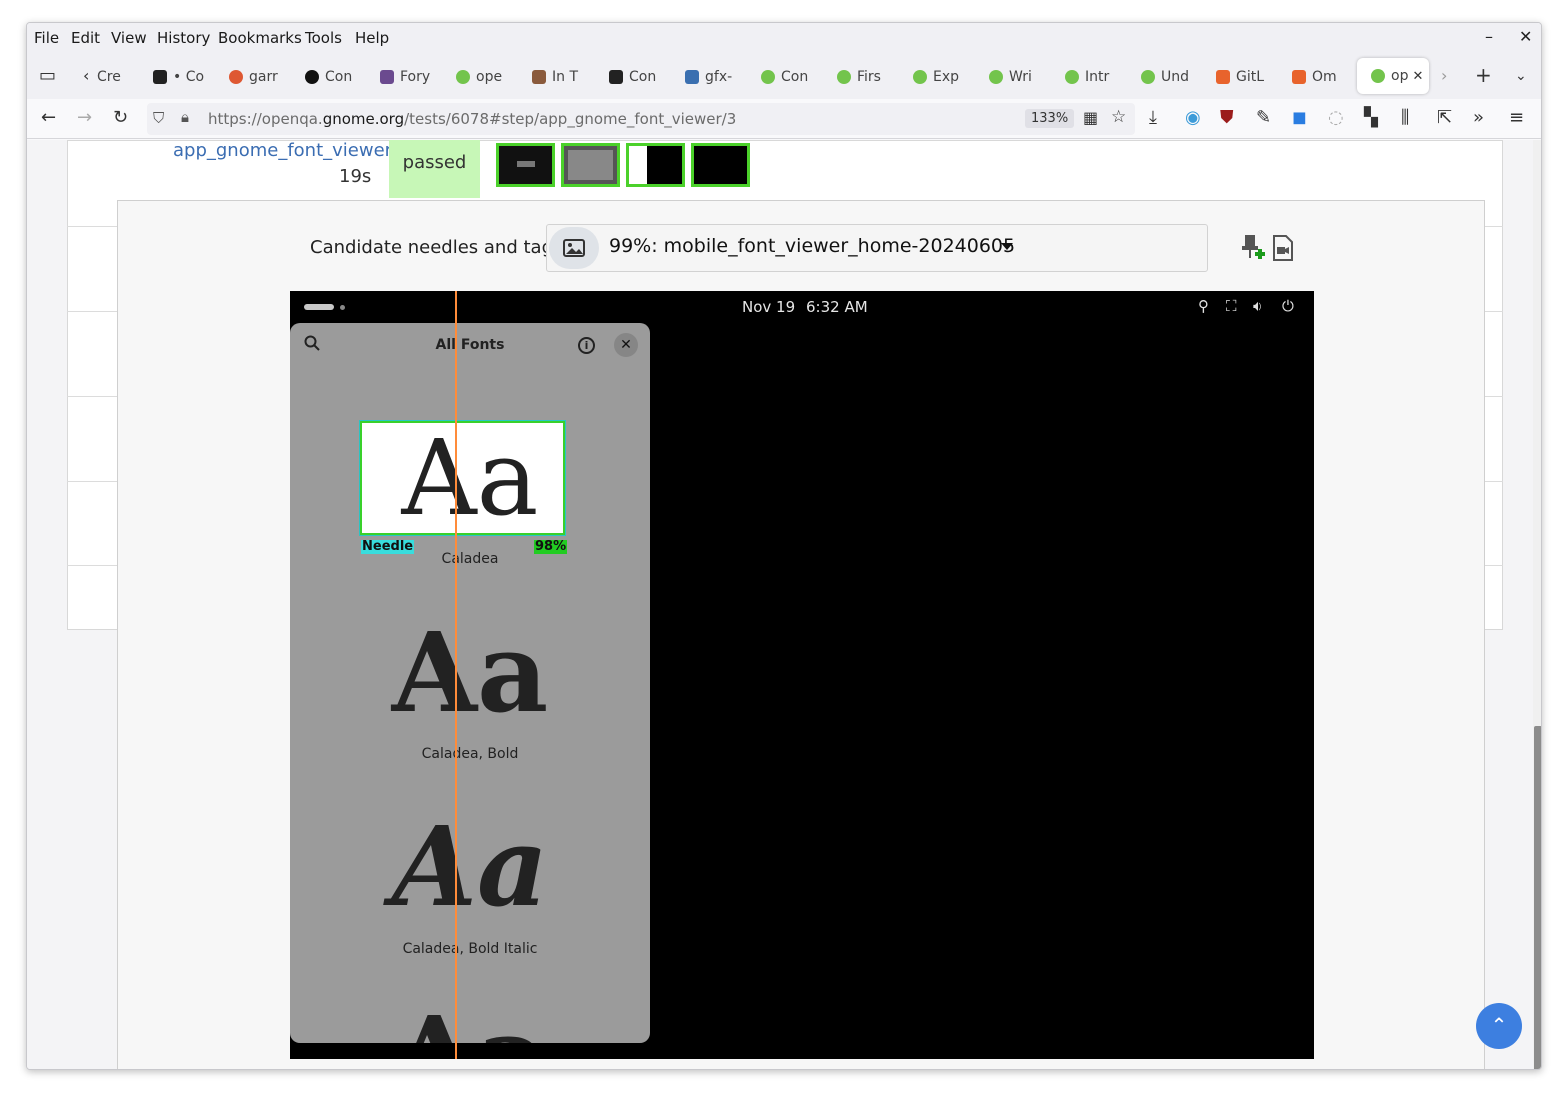 Image resolution: width=1568 pixels, height=1098 pixels. Describe the element at coordinates (439, 247) in the screenshot. I see `candidate-needles-label: Candidate needles and tags:` at that location.